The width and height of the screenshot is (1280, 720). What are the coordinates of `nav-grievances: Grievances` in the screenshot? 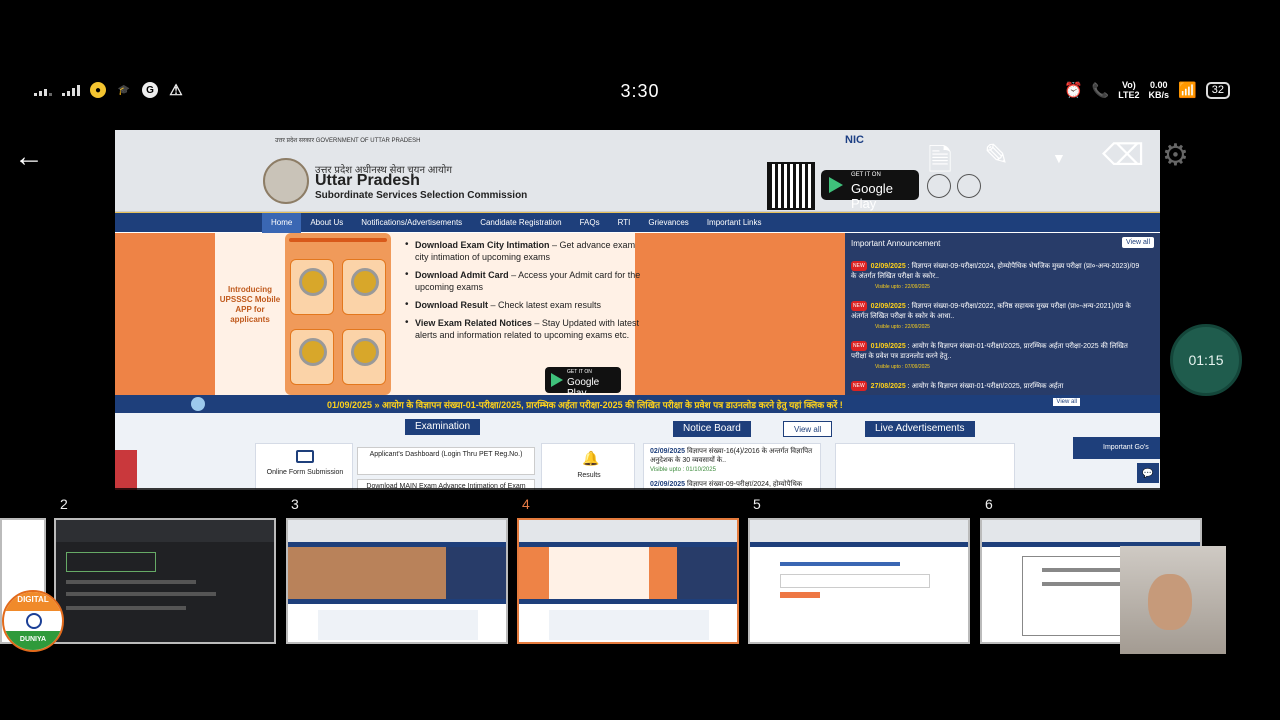 It's located at (668, 223).